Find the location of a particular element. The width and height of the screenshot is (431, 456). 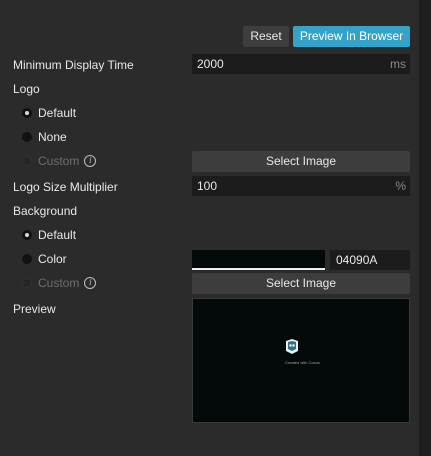

logo-option-custom-label: Custom is located at coordinates (59, 161).